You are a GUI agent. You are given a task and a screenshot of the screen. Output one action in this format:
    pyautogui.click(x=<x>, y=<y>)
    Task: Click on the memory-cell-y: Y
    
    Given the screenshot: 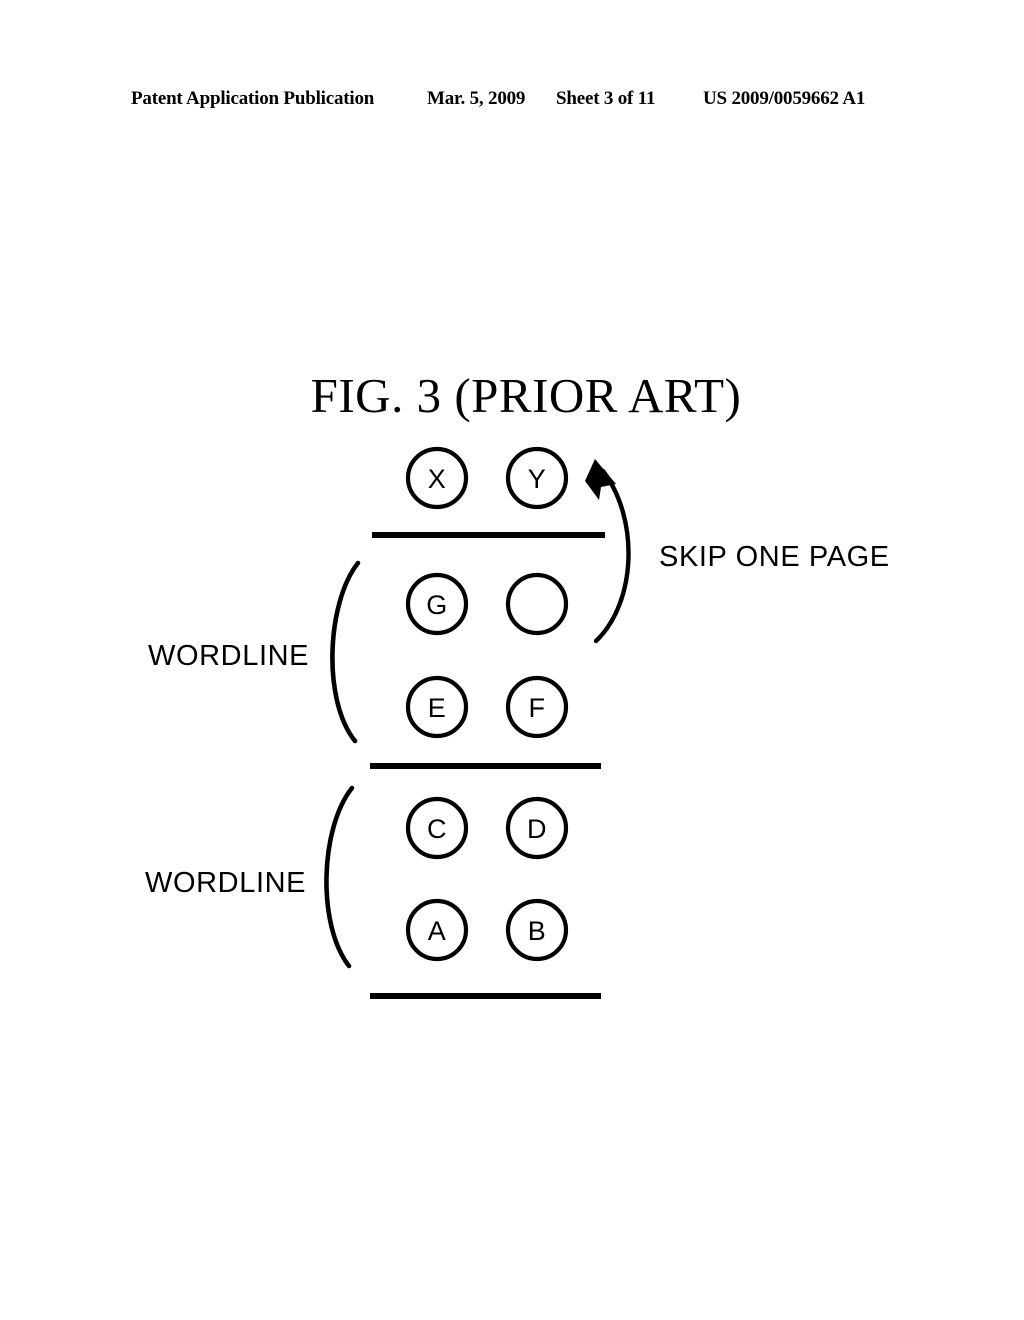 What is the action you would take?
    pyautogui.click(x=537, y=478)
    